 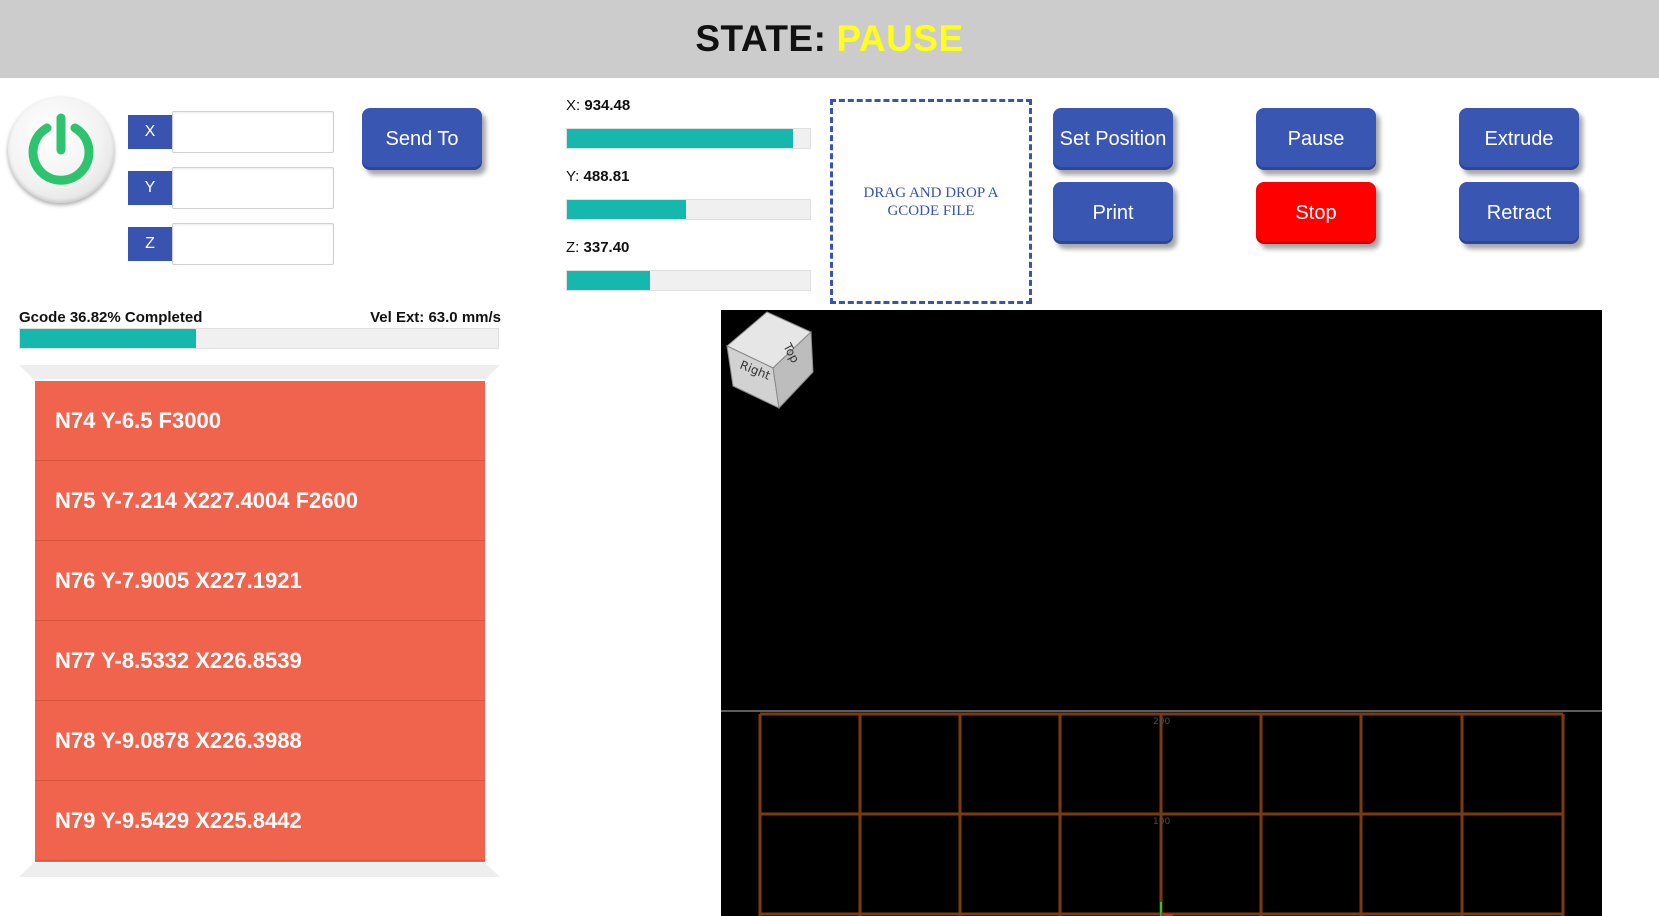 What do you see at coordinates (260, 581) in the screenshot?
I see `gcode-line: N76 Y-7.9005 X227.1921` at bounding box center [260, 581].